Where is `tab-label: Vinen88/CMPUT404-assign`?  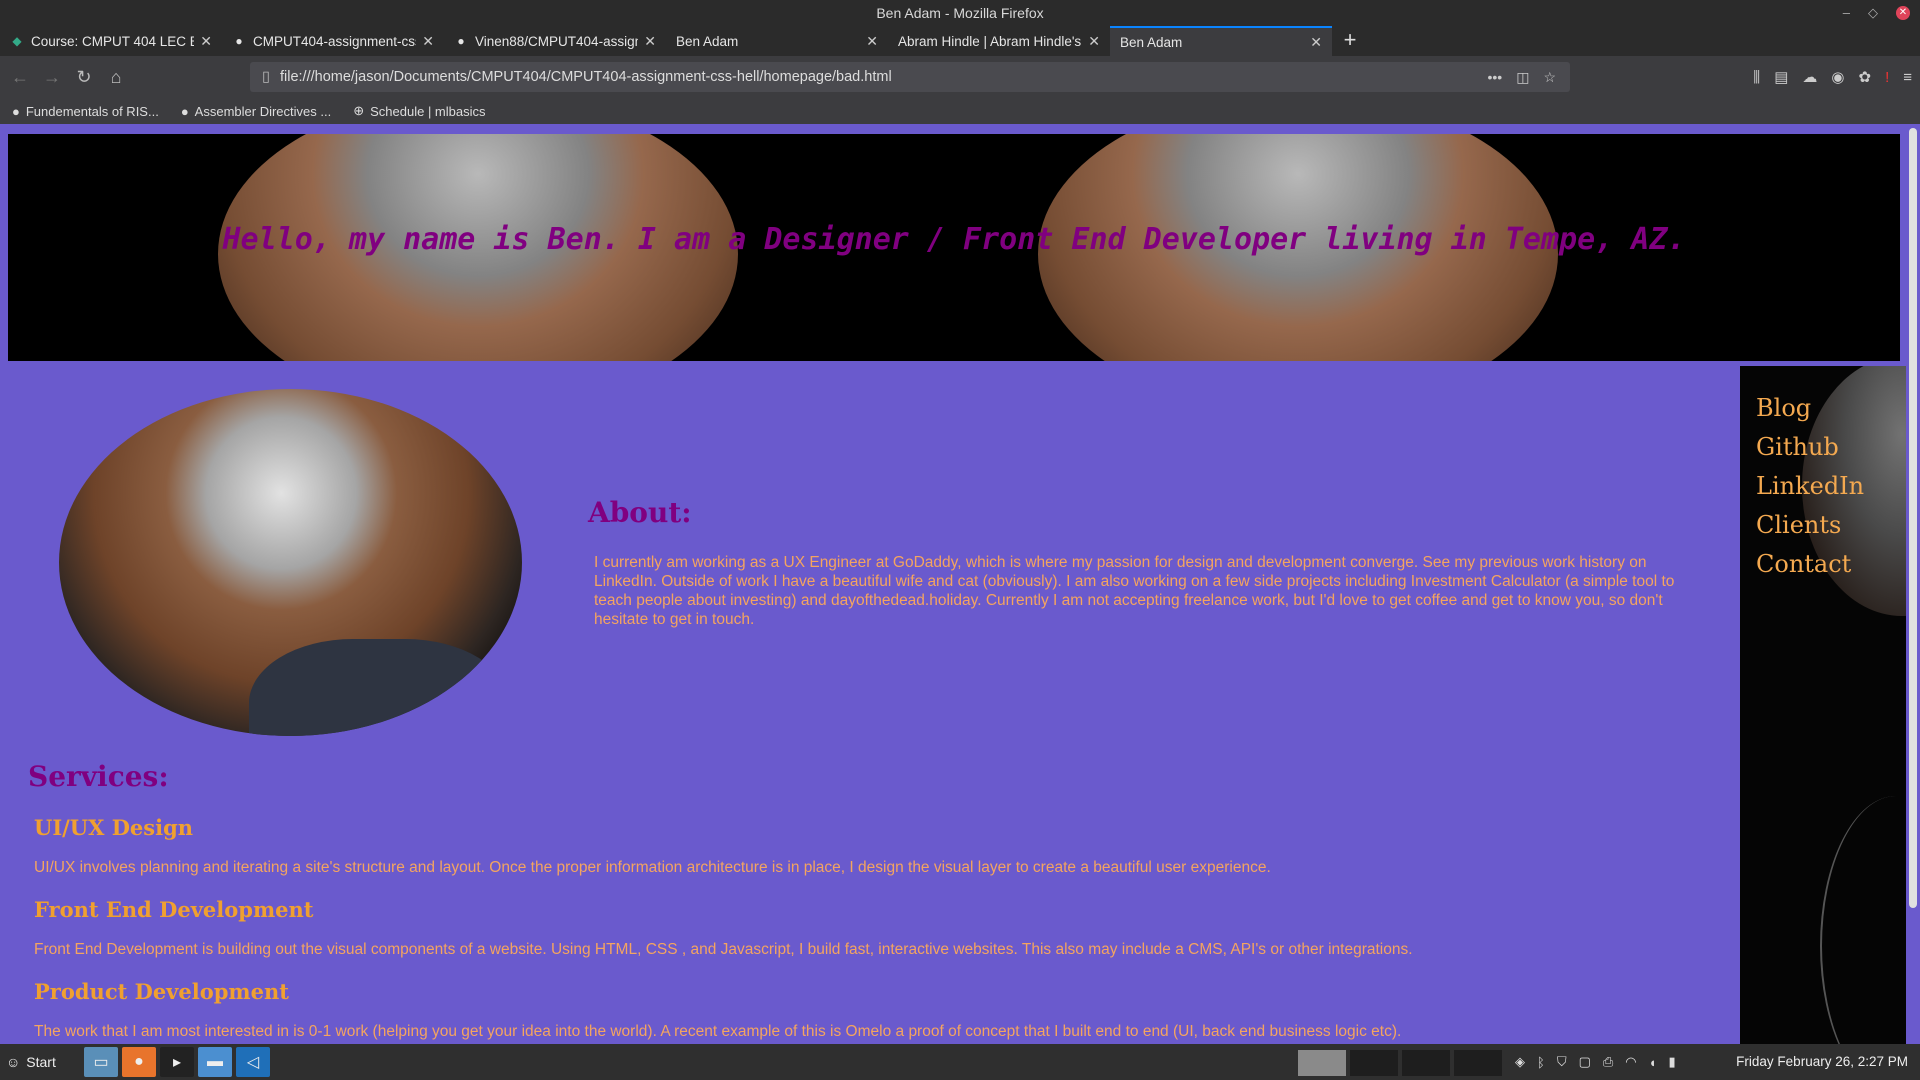 tab-label: Vinen88/CMPUT404-assign is located at coordinates (557, 41).